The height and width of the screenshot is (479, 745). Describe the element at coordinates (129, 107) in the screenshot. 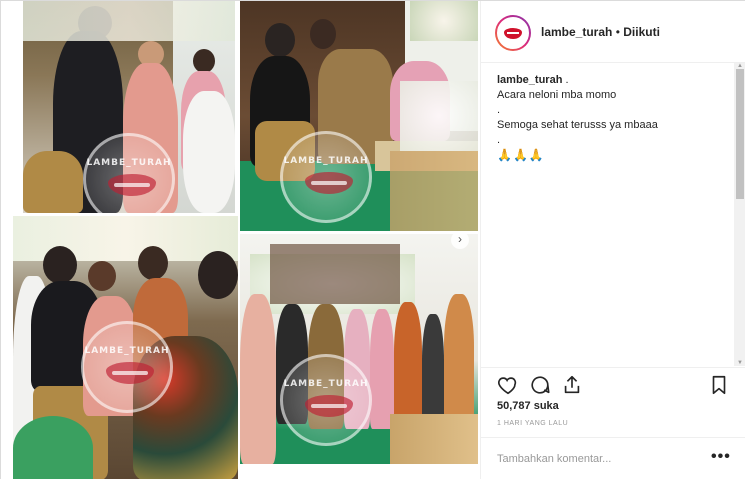

I see `photo-tile-1: LAMBE_TURAH` at that location.